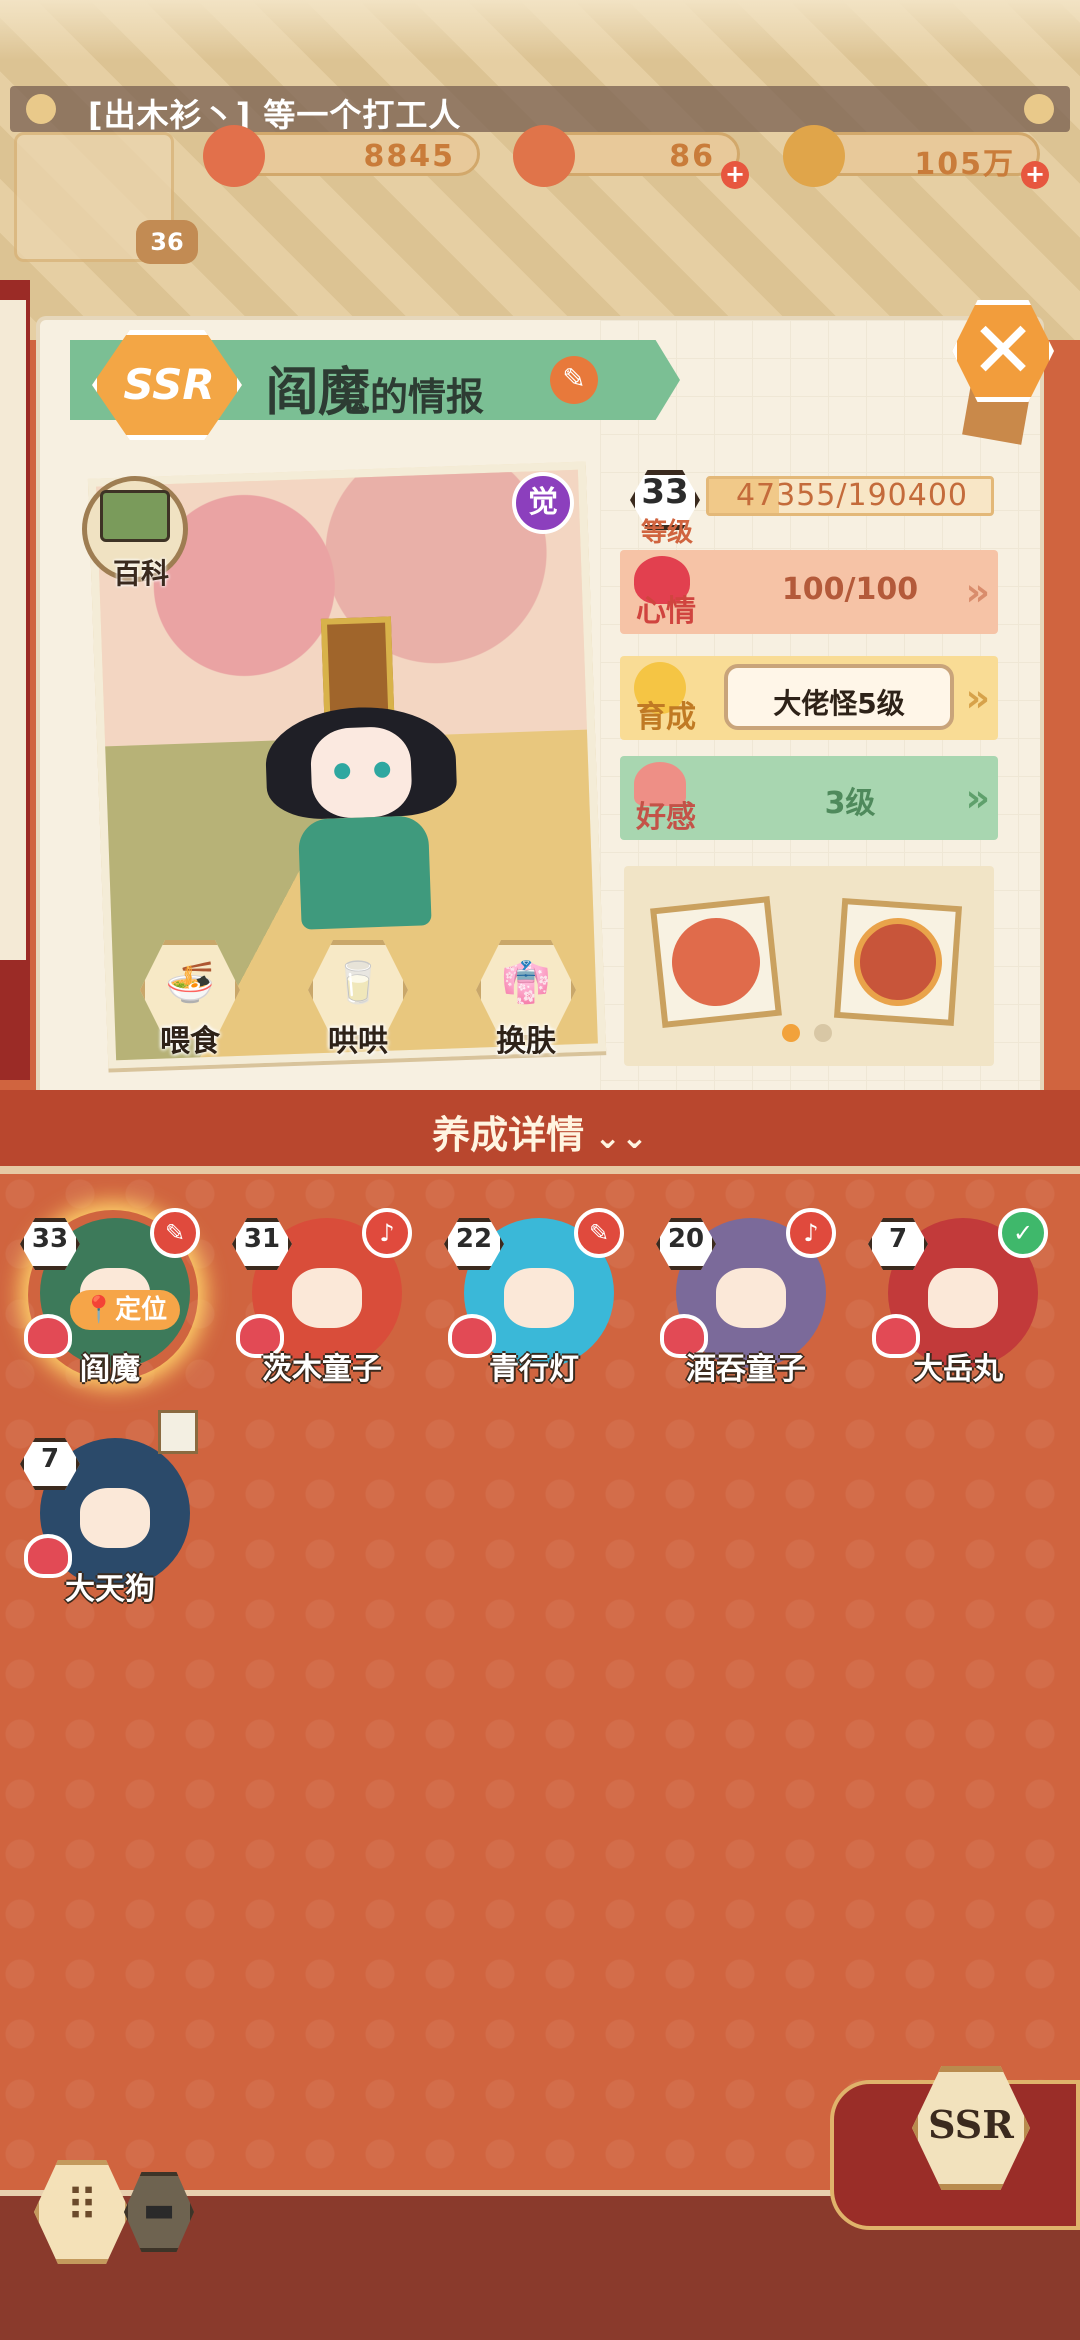  I want to click on resource-value: 105万, so click(964, 164).